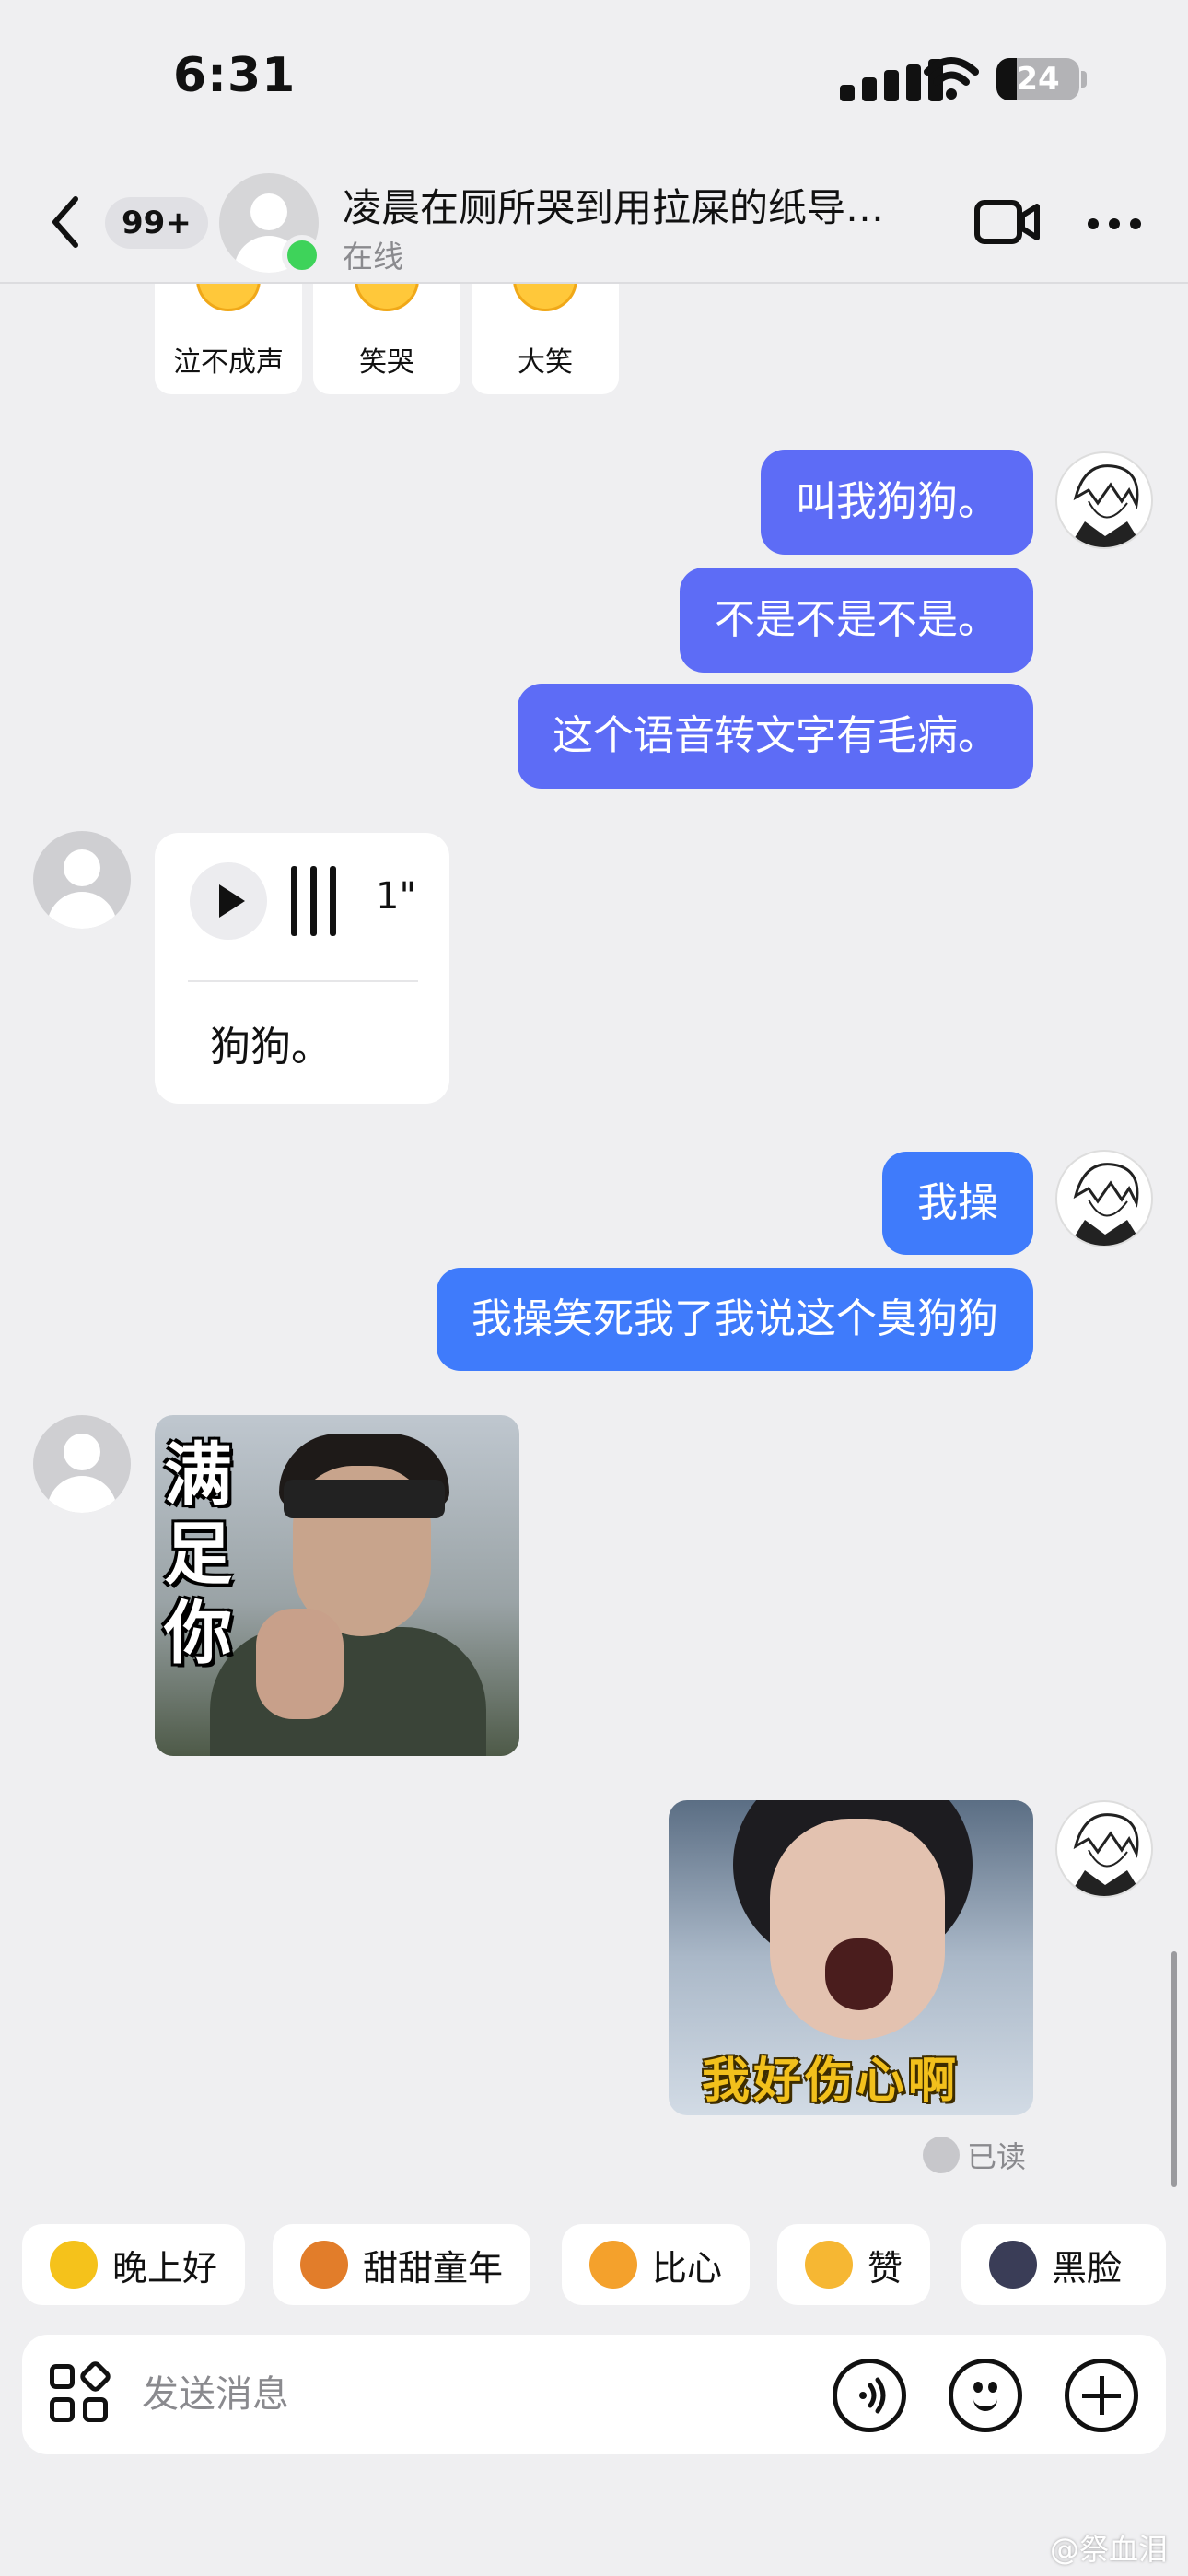  I want to click on message-bubble-sent: 我操笑死我了我说这个臭狗狗, so click(735, 1319).